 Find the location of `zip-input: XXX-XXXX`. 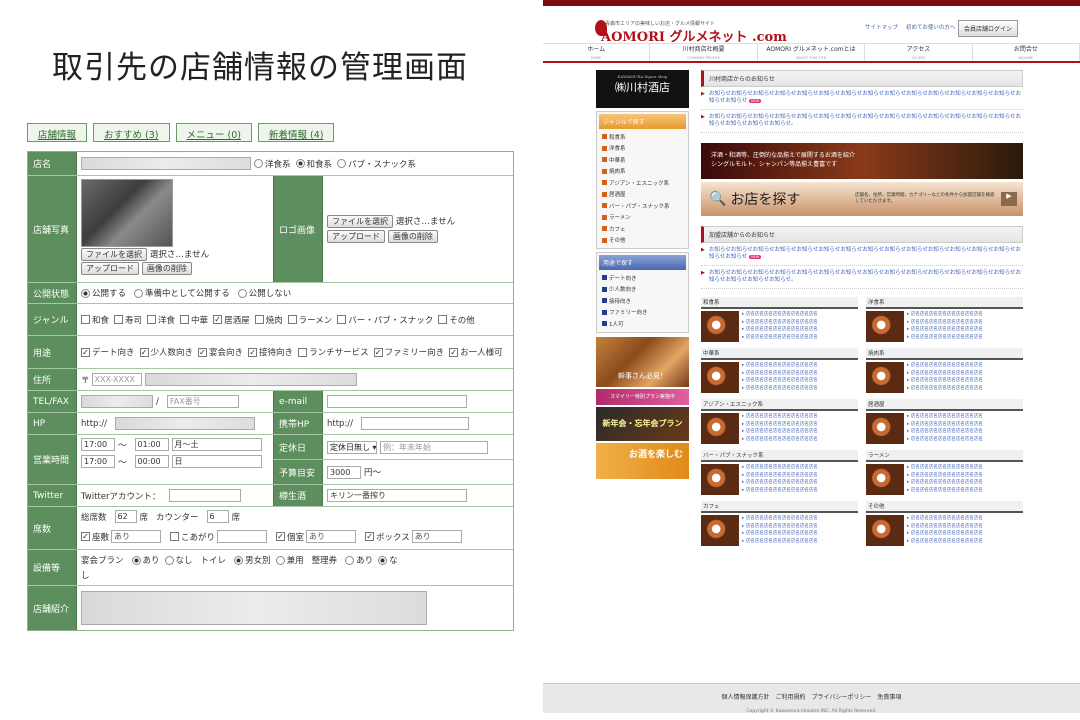

zip-input: XXX-XXXX is located at coordinates (116, 379).